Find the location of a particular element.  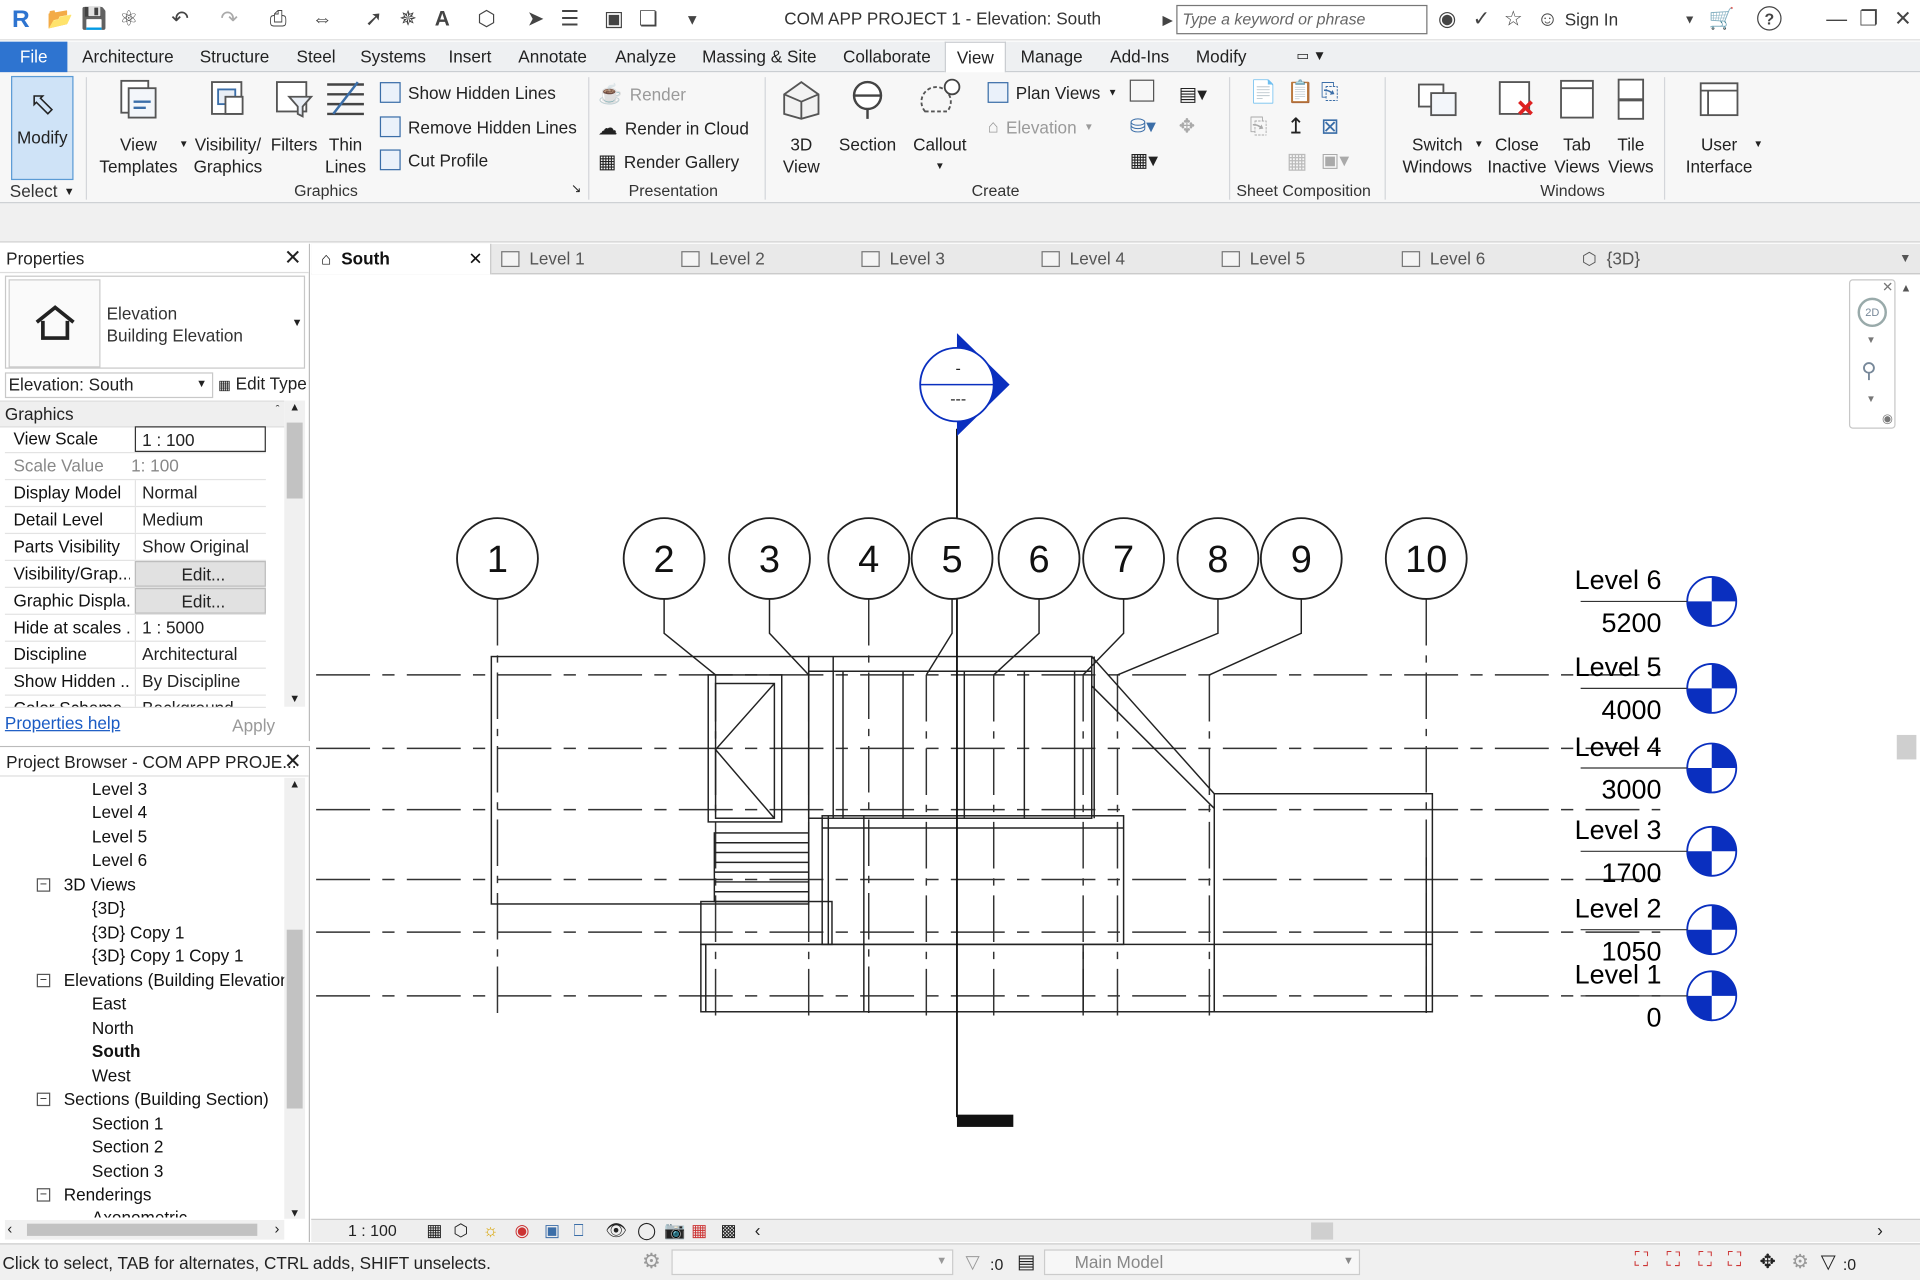

render-gallery-button: ▦ Render Gallery is located at coordinates (668, 161).